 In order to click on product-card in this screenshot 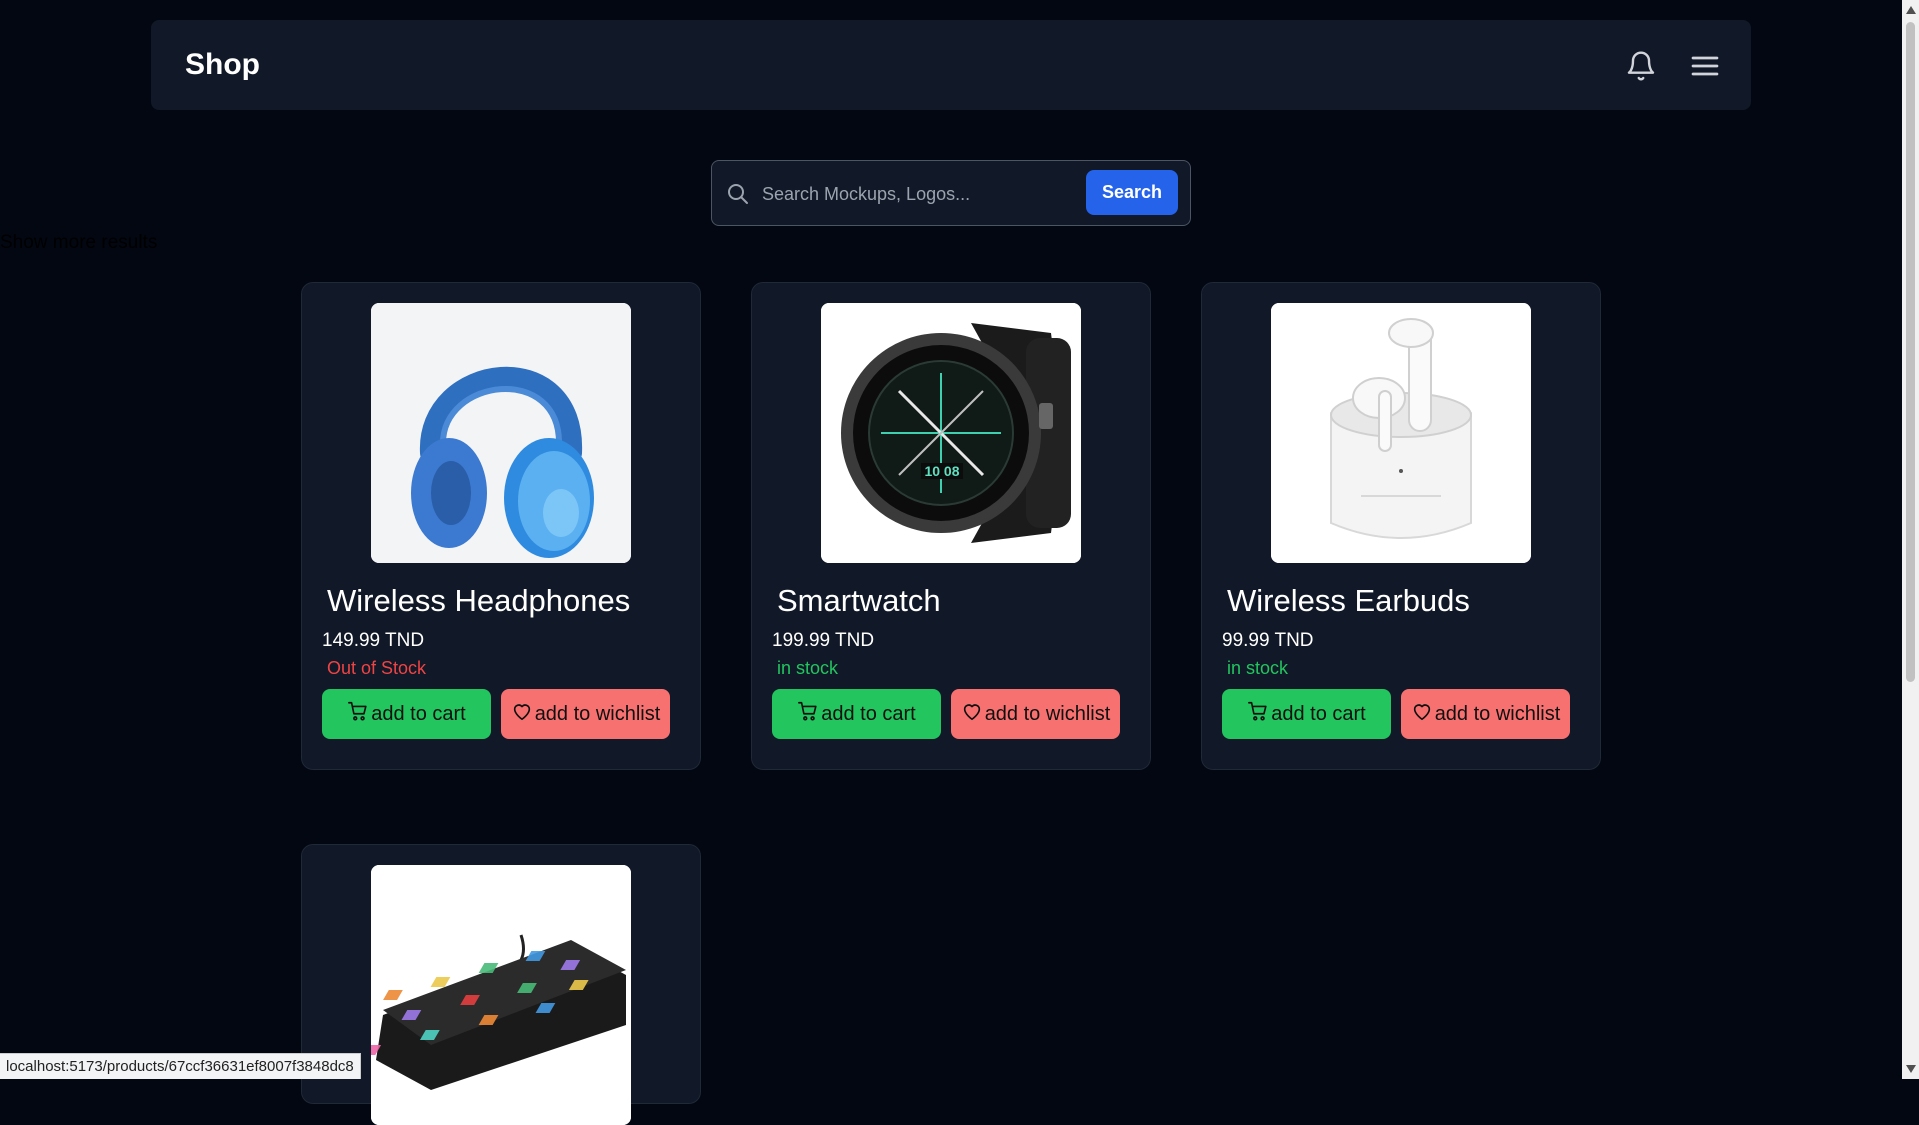, I will do `click(501, 984)`.